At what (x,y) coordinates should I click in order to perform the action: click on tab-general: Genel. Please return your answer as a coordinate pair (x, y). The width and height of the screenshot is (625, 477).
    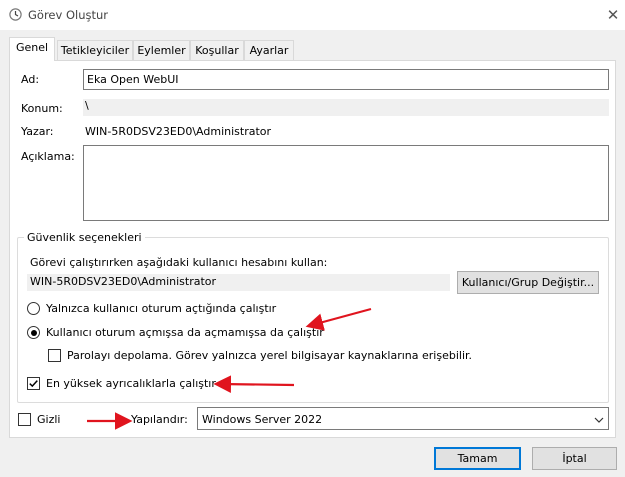
    Looking at the image, I should click on (32, 49).